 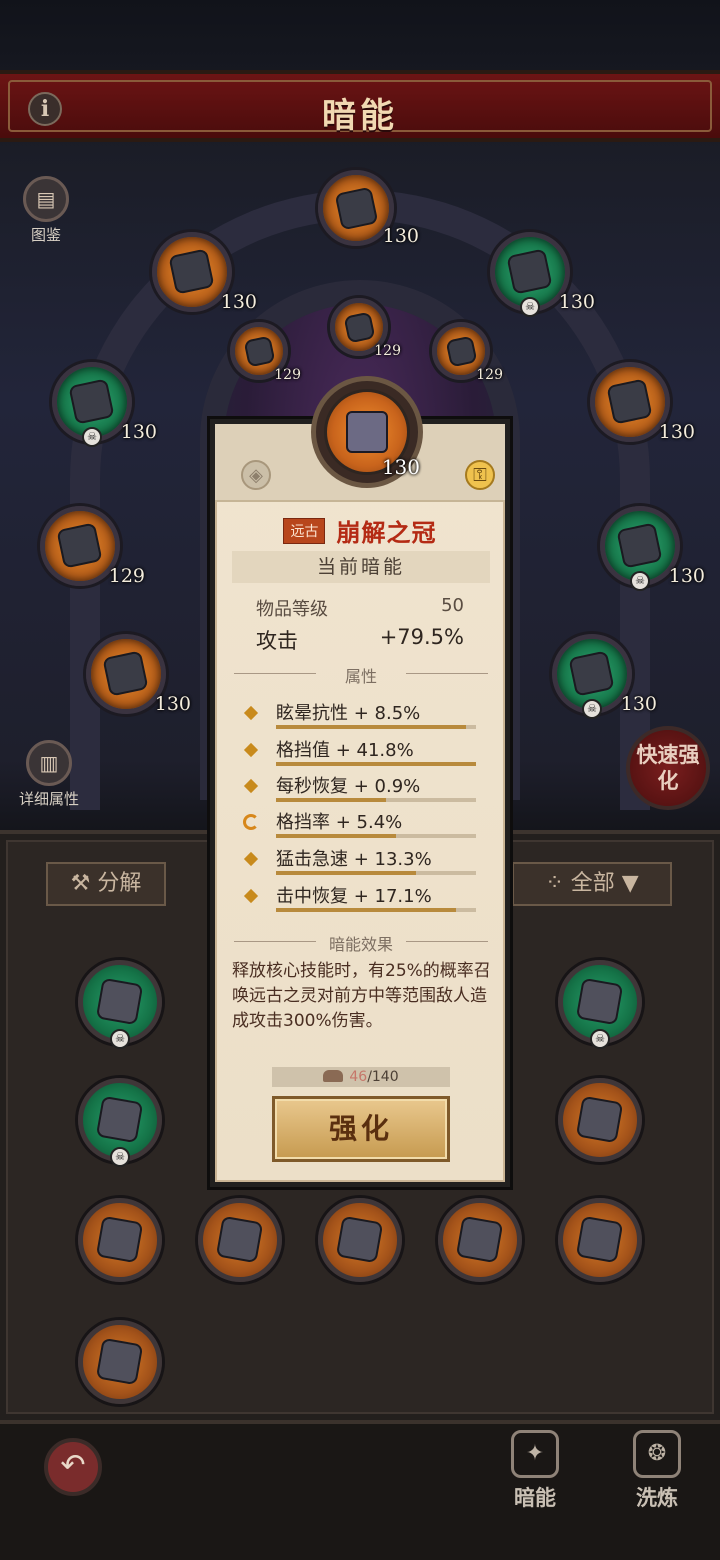 What do you see at coordinates (359, 825) in the screenshot?
I see `attribute-row: 格挡率 + 5.4%` at bounding box center [359, 825].